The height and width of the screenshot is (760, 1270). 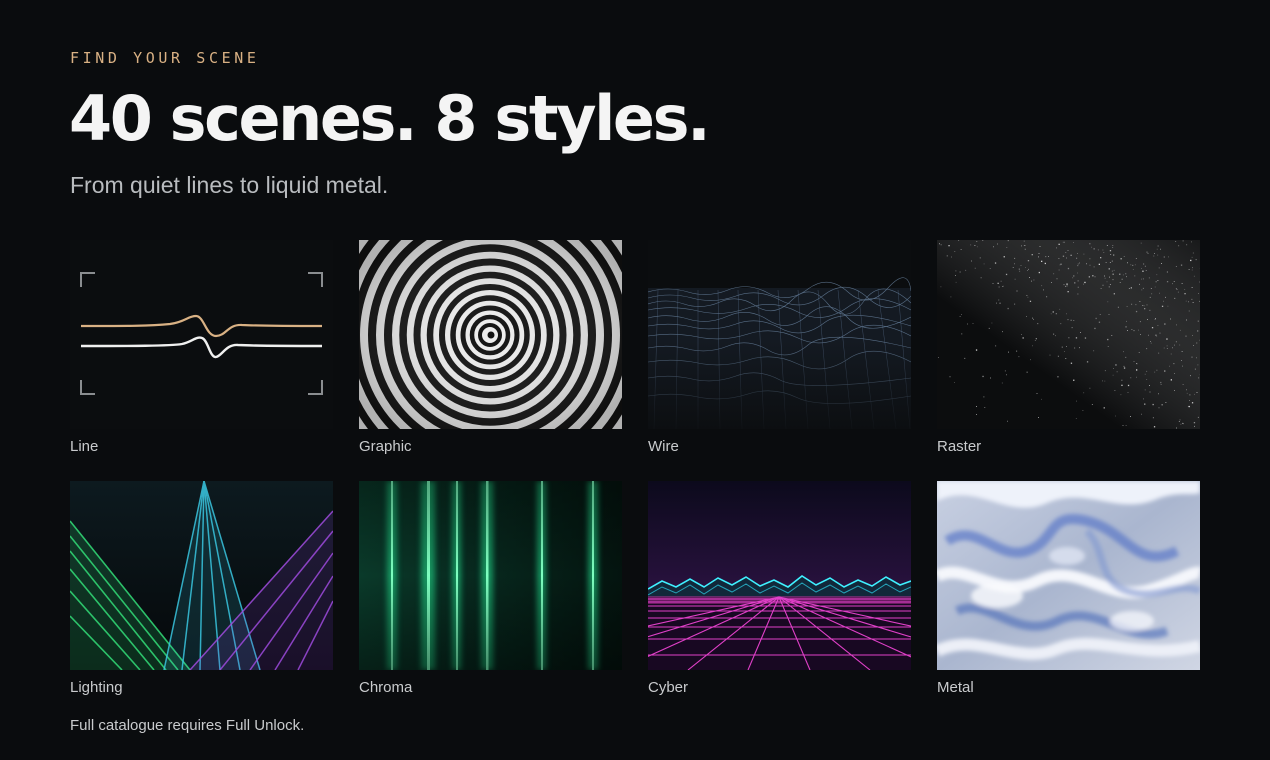 I want to click on style-card-lighting: Lighting, so click(x=201, y=589).